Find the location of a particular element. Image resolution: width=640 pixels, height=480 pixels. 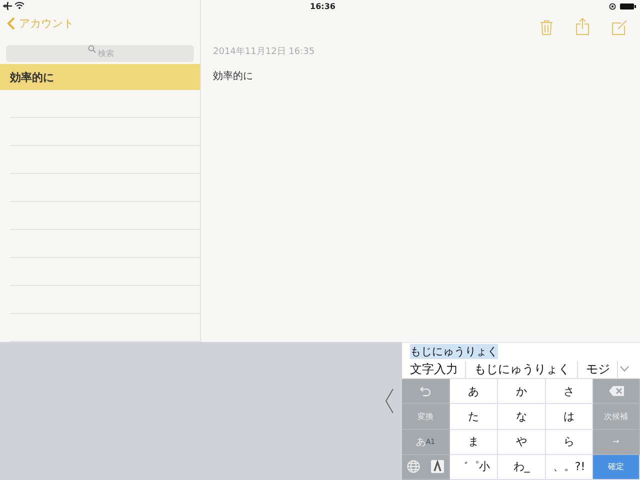

kana-label: あ is located at coordinates (421, 442).